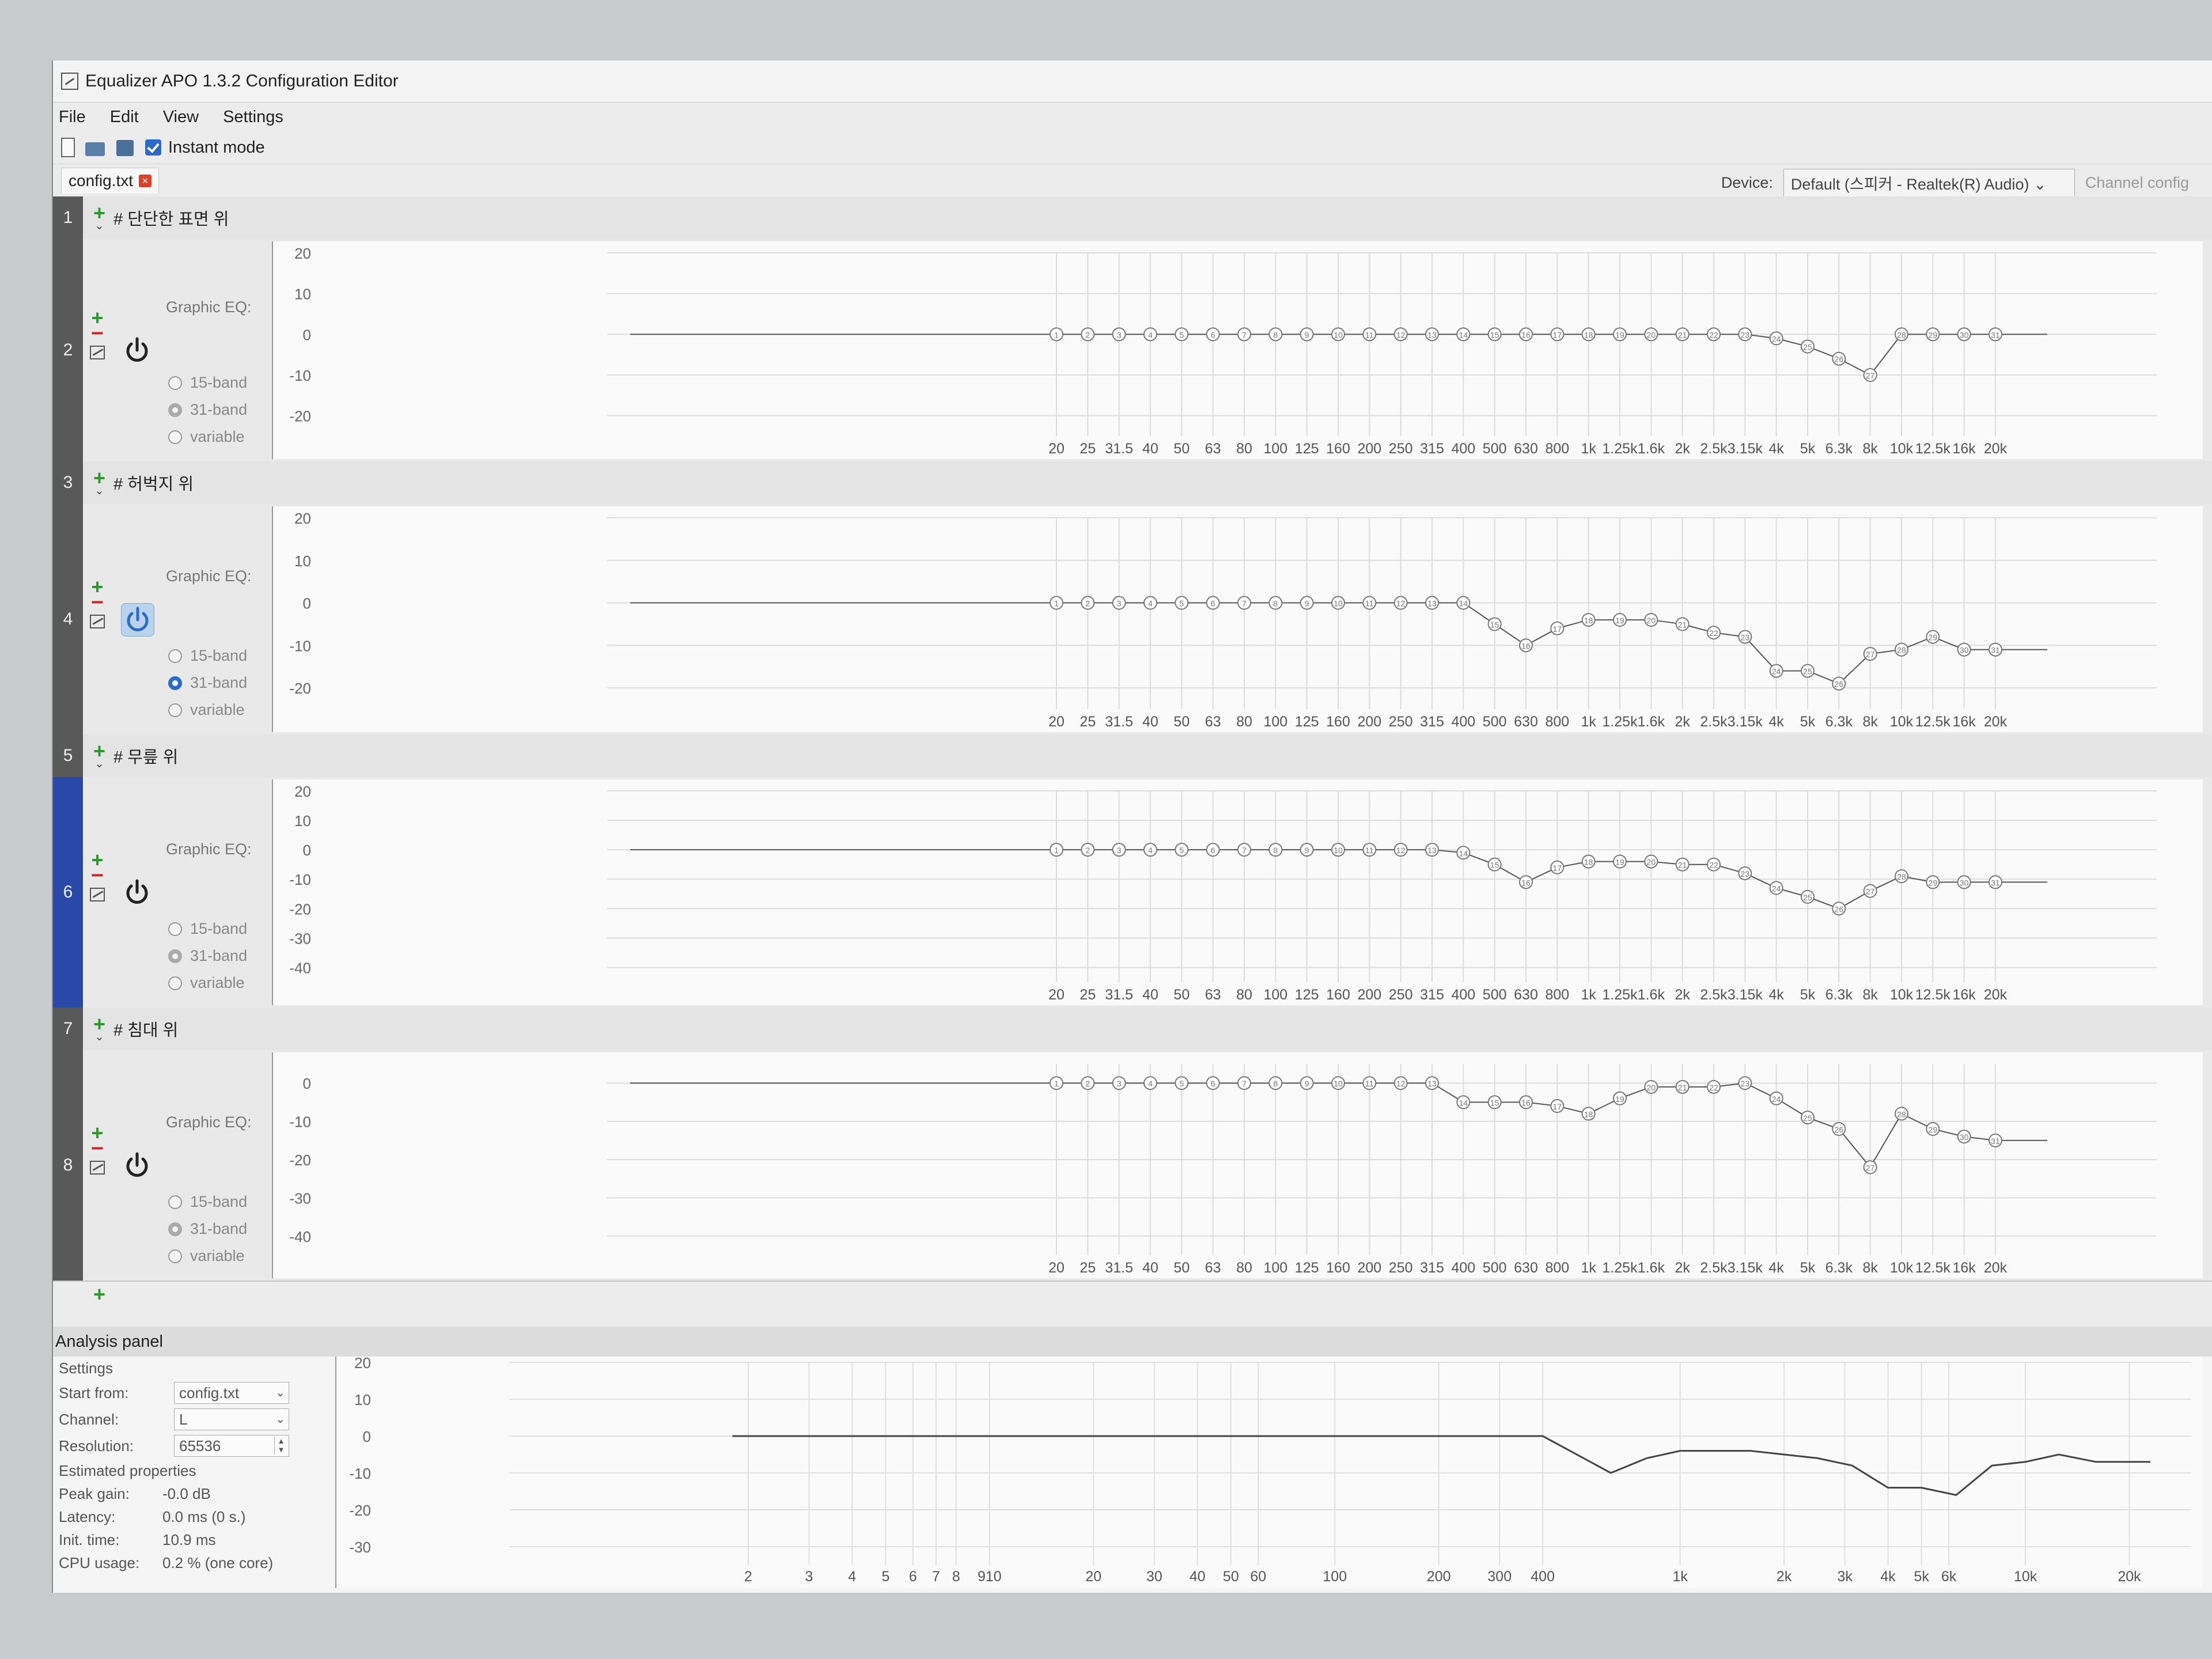  What do you see at coordinates (231, 1419) in the screenshot?
I see `channel-dropdown: L ⌄` at bounding box center [231, 1419].